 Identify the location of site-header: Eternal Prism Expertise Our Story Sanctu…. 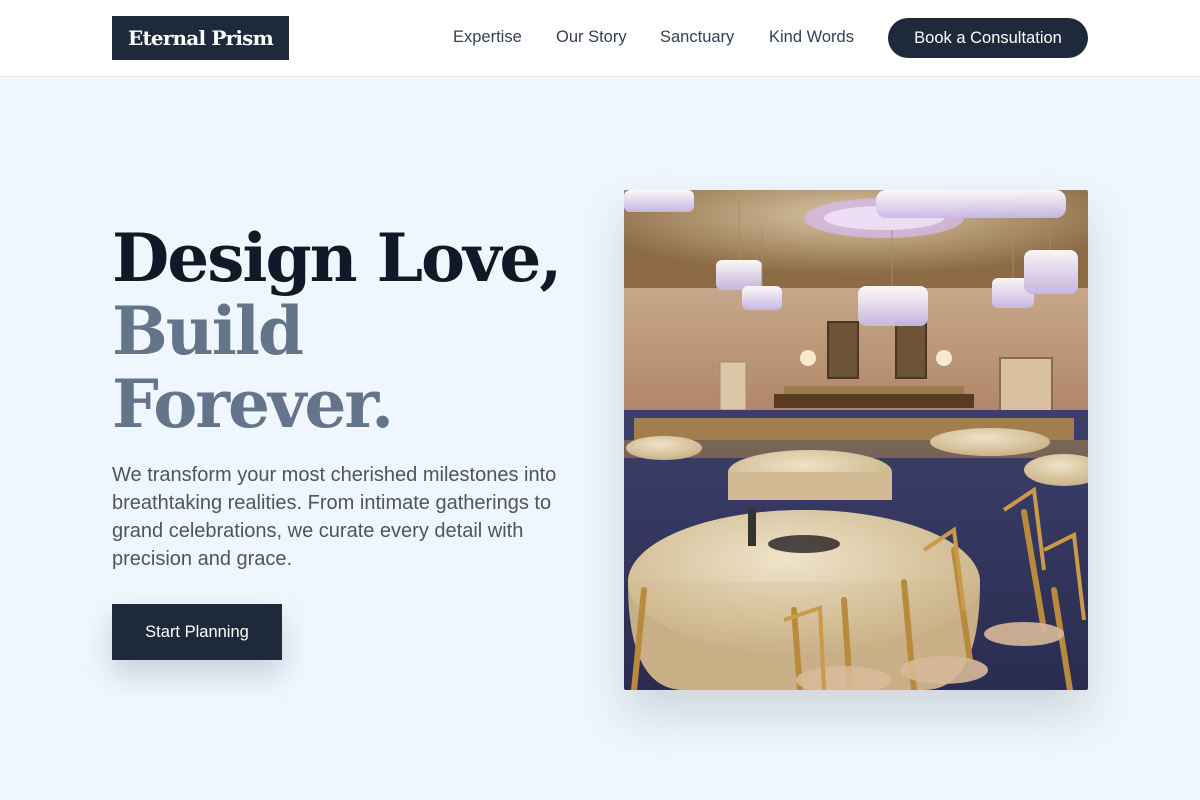
(600, 38).